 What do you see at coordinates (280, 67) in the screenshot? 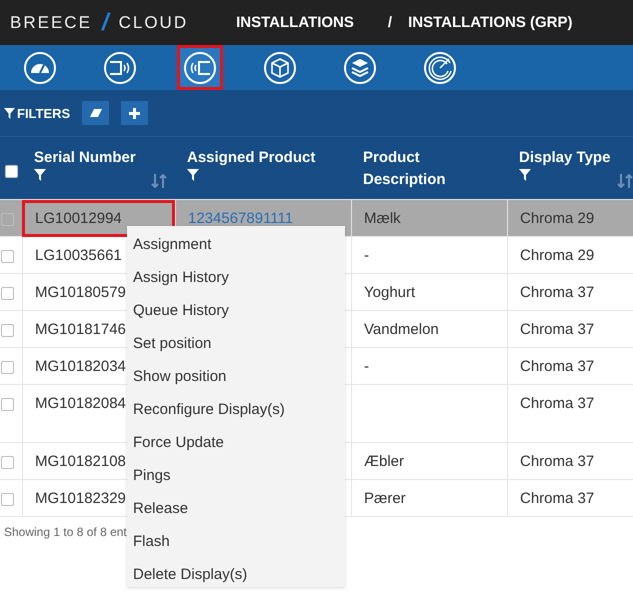
I see `box-icon` at bounding box center [280, 67].